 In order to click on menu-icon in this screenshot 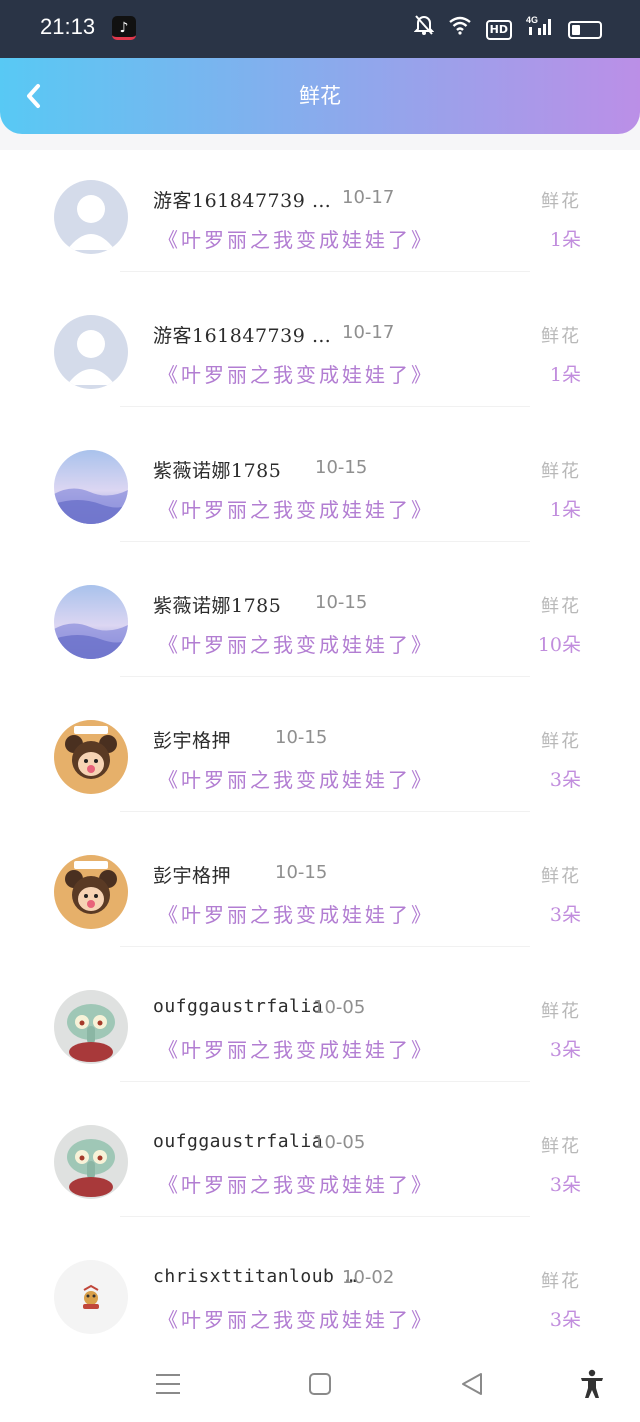, I will do `click(168, 1384)`.